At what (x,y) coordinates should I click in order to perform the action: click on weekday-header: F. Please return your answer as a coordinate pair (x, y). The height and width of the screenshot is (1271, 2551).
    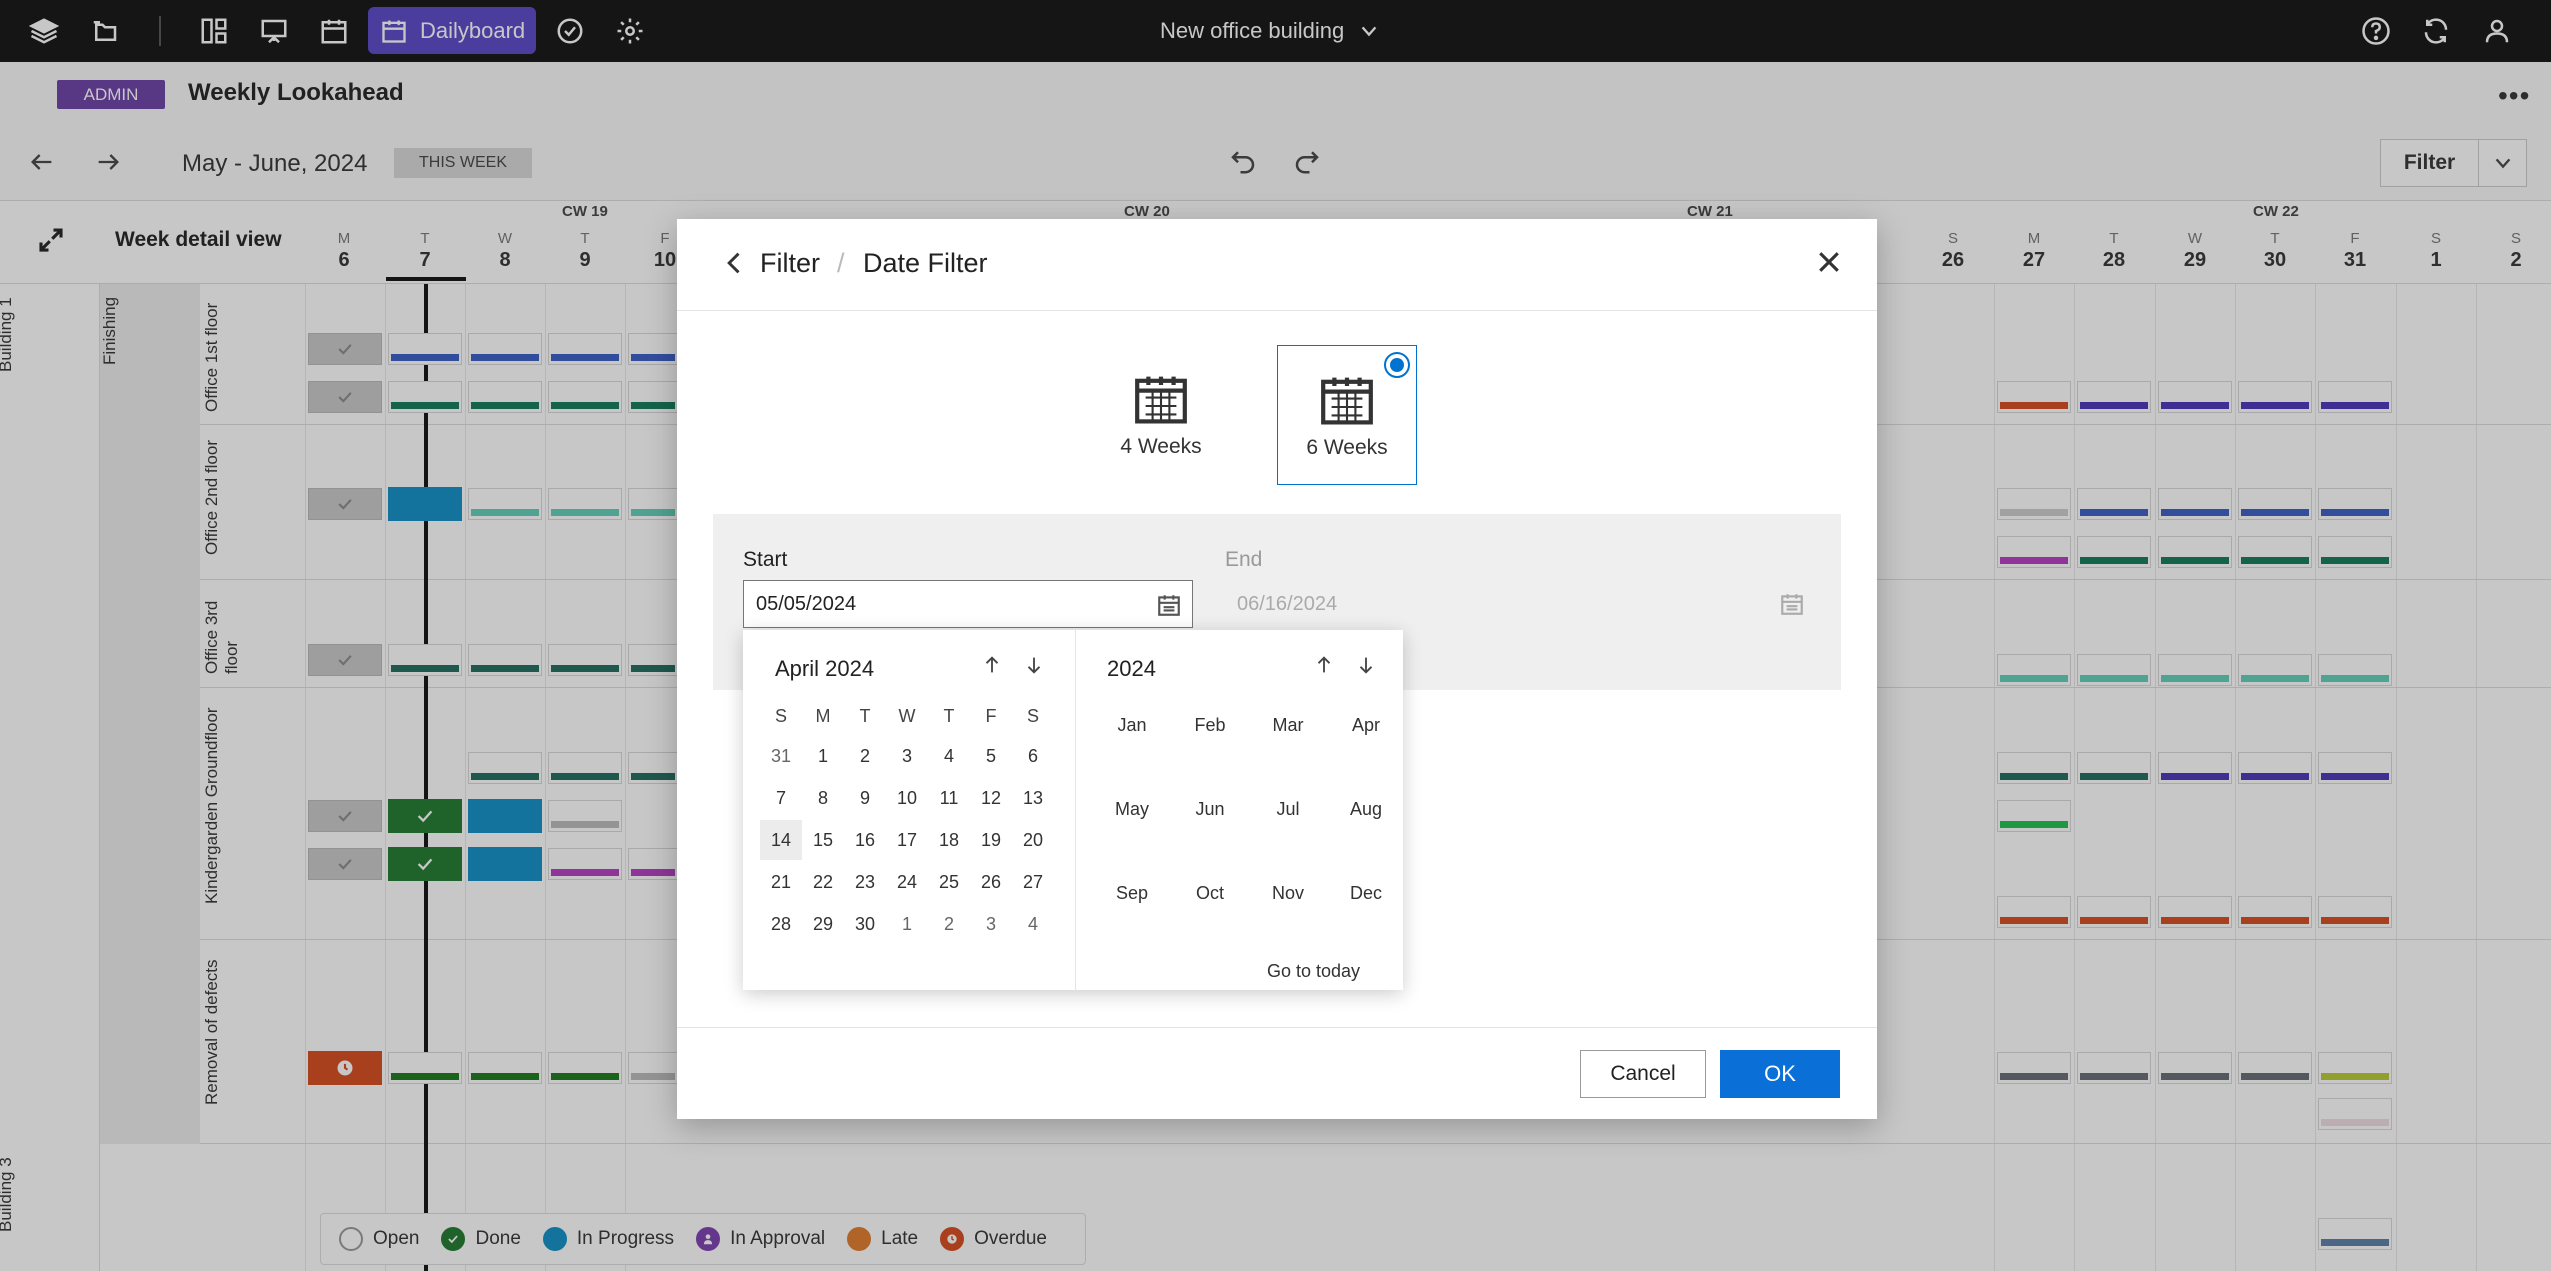
    Looking at the image, I should click on (991, 716).